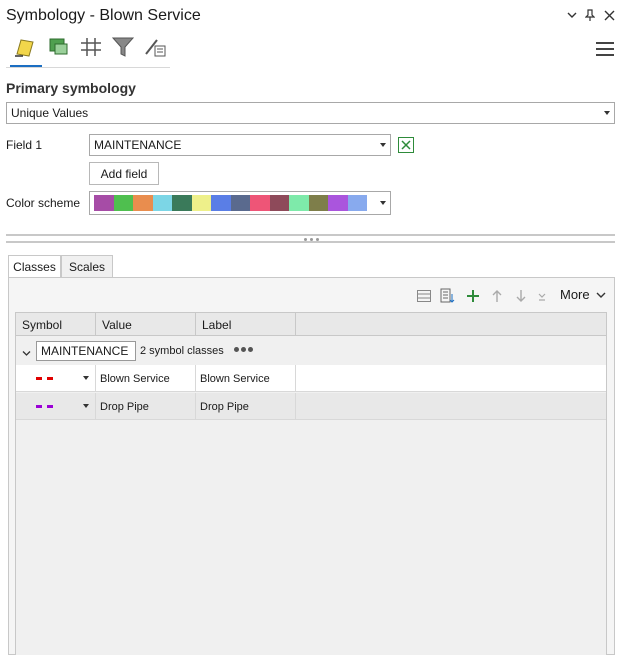  I want to click on tab-classes: Classes, so click(34, 266).